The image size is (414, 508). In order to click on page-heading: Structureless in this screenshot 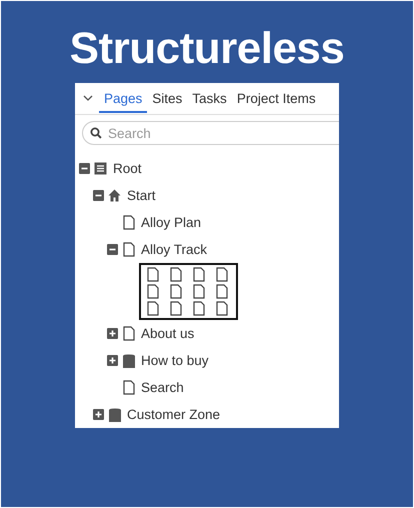, I will do `click(207, 49)`.